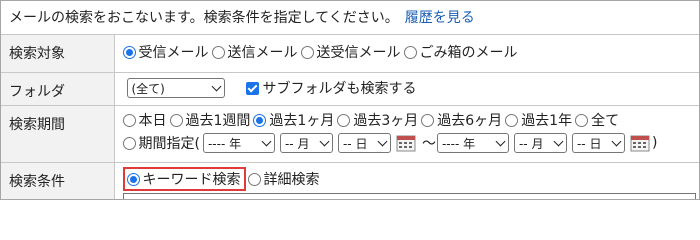  I want to click on row-folder: フォルダ (全て) サブフォルダも検索する, so click(350, 89).